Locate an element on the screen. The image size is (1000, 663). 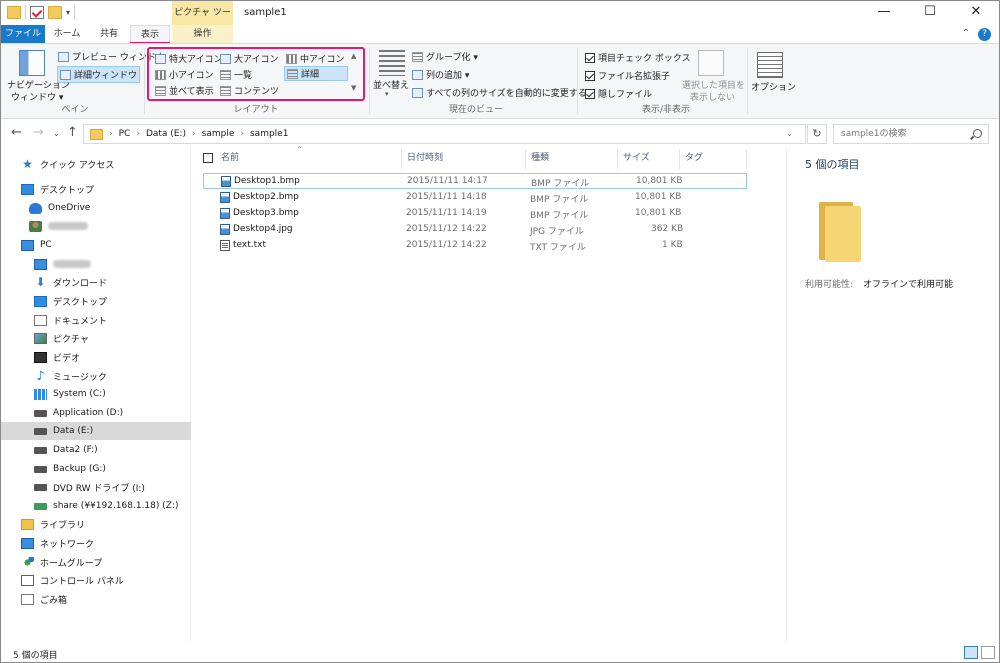
layout-large-icons: 大アイコン is located at coordinates (249, 58).